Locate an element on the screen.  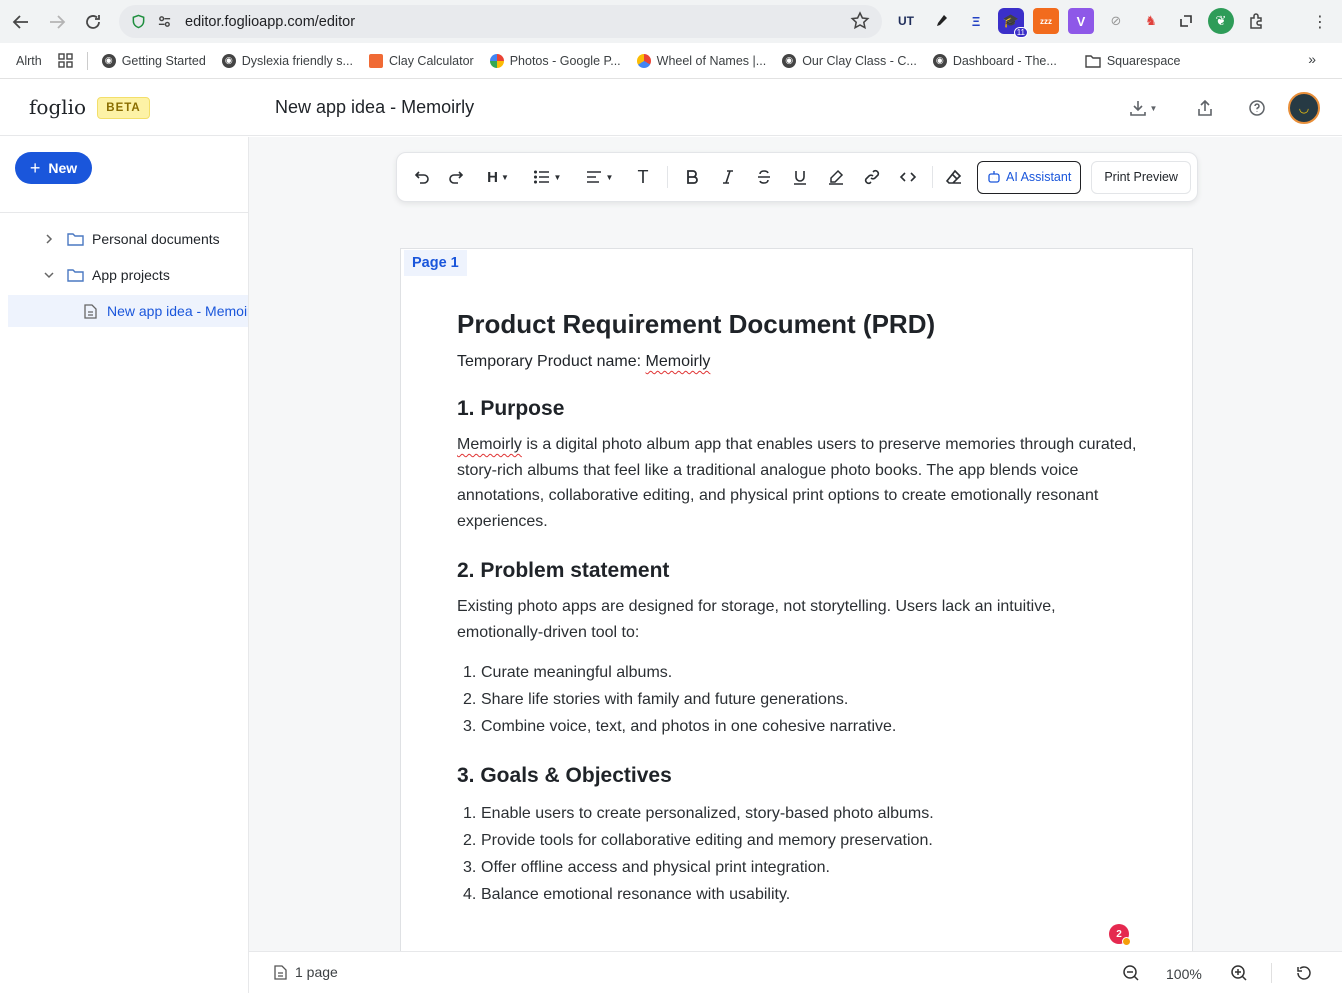
share-button is located at coordinates (1205, 108).